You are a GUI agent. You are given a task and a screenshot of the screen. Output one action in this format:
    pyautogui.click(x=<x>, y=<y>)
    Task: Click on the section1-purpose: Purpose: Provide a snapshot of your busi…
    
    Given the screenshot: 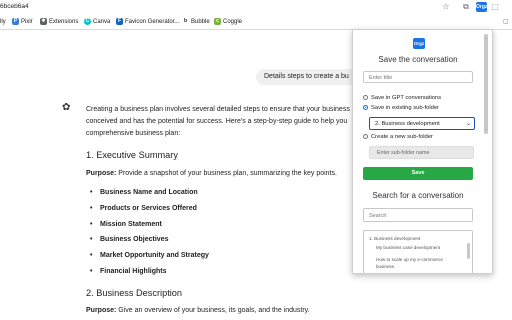 What is the action you would take?
    pyautogui.click(x=211, y=173)
    